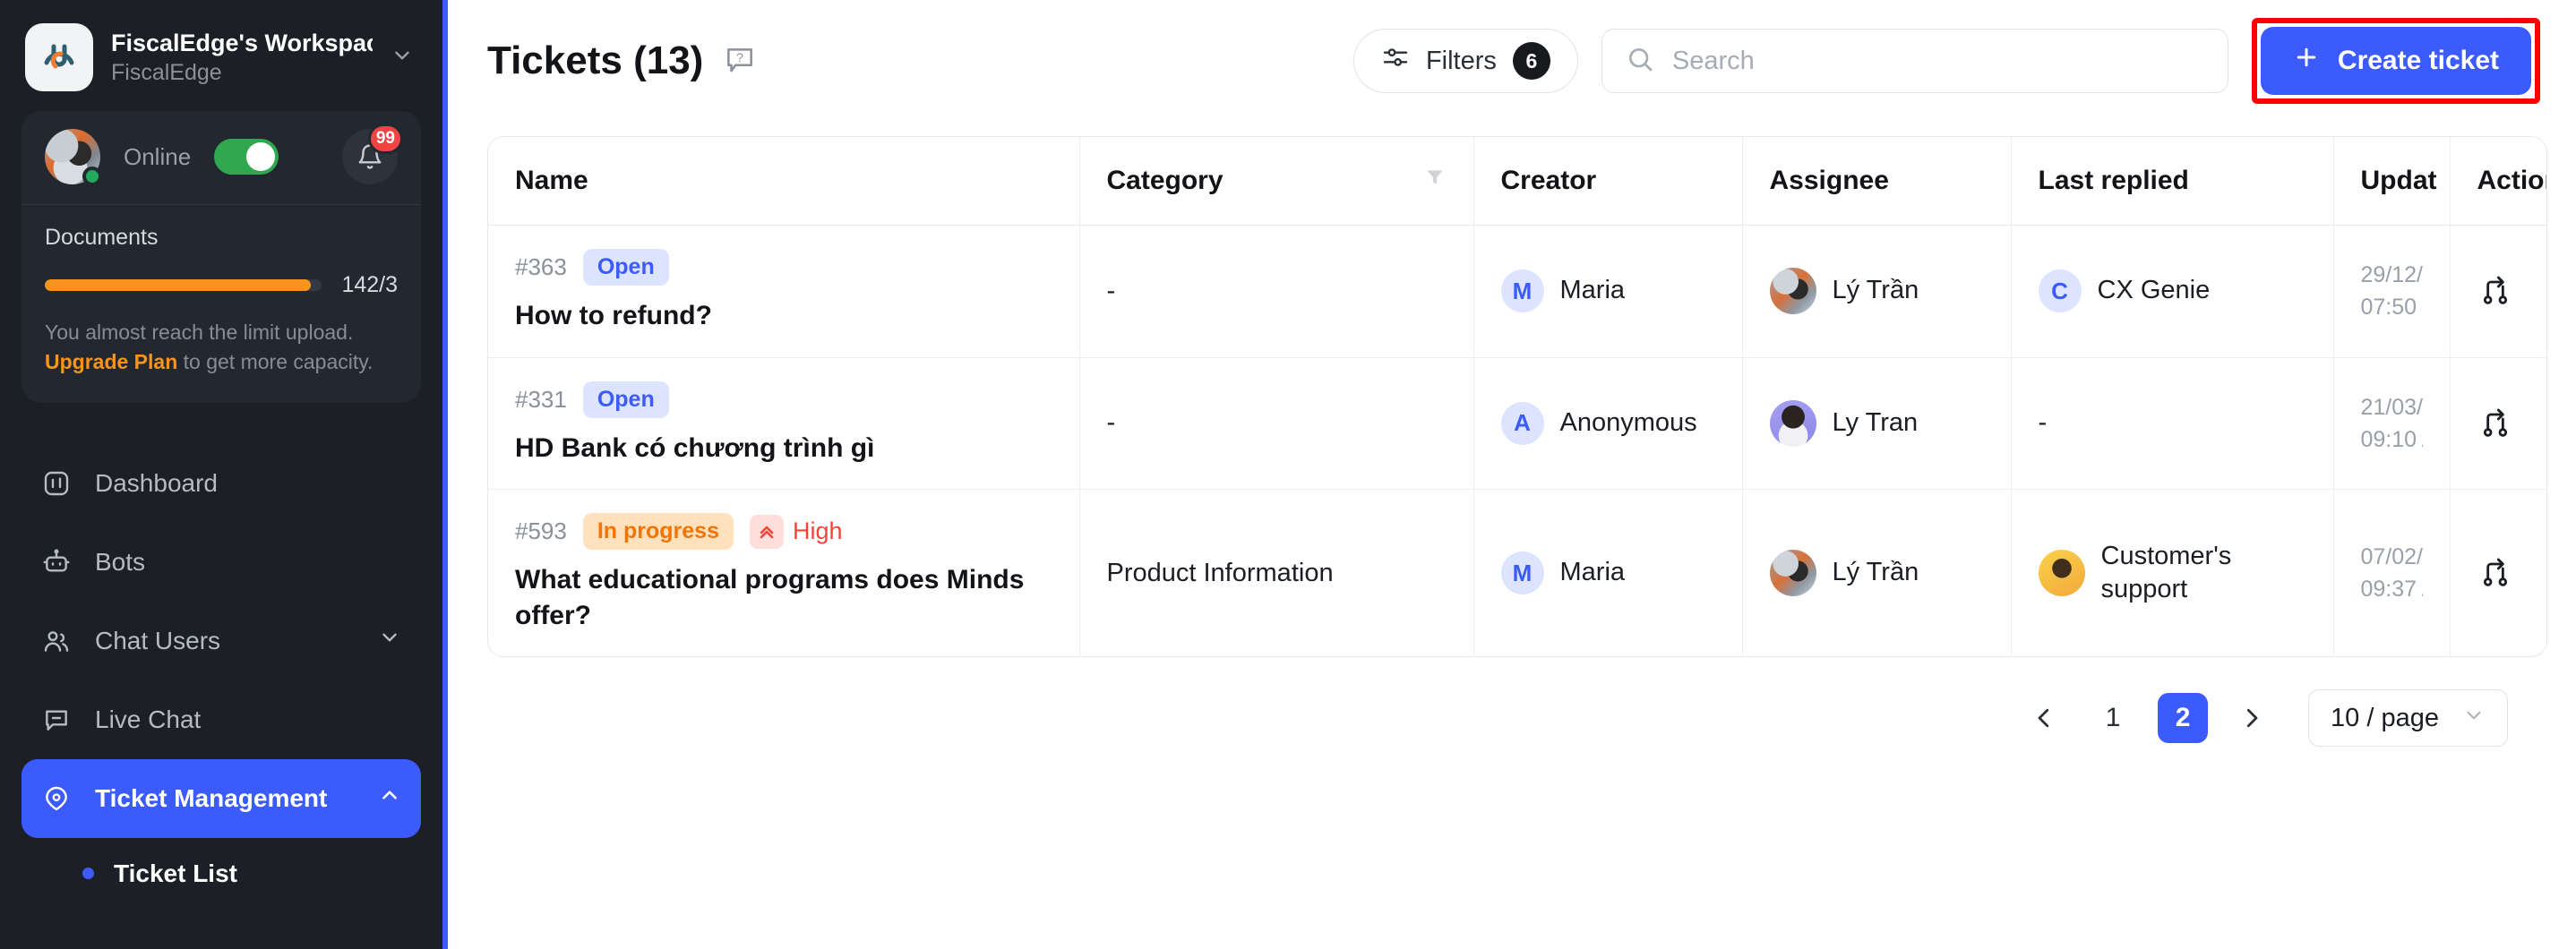 This screenshot has height=949, width=2576. I want to click on updated-time: 07:50 P, so click(2391, 308).